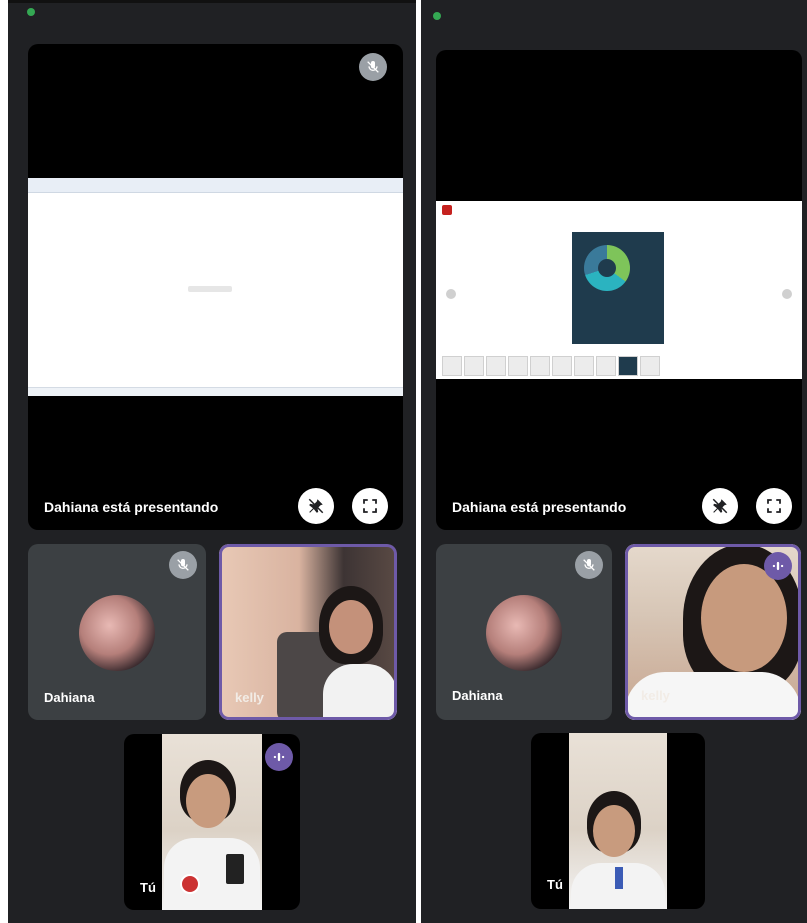  Describe the element at coordinates (212, 1) in the screenshot. I see `top-divider` at that location.